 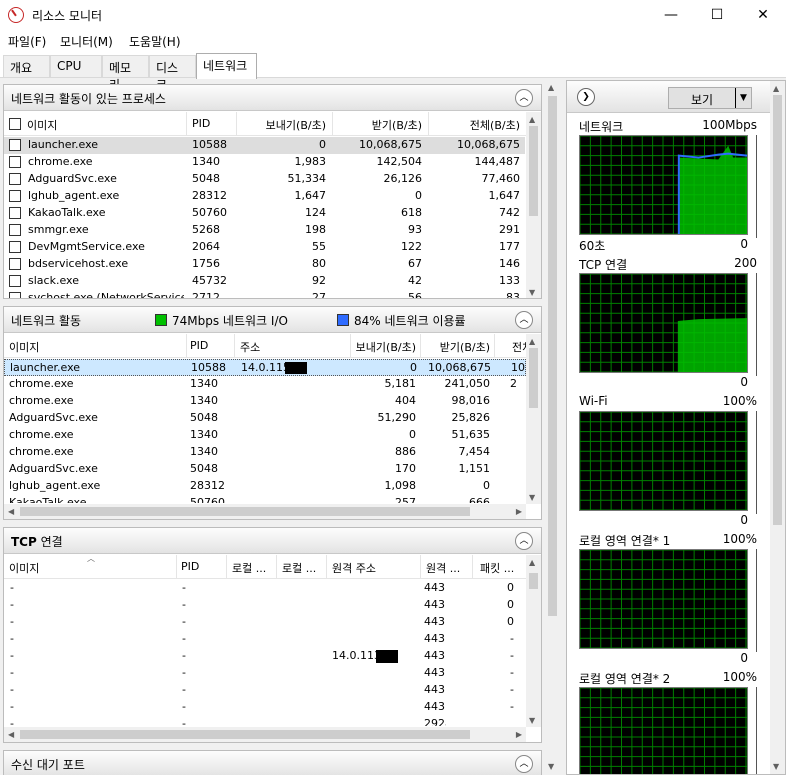 What do you see at coordinates (204, 468) in the screenshot?
I see `cell-pid: 5048` at bounding box center [204, 468].